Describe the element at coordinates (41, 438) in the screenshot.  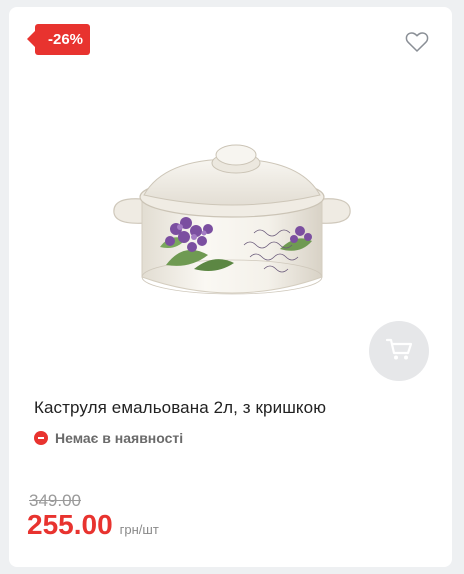
I see `minus-circle-icon` at that location.